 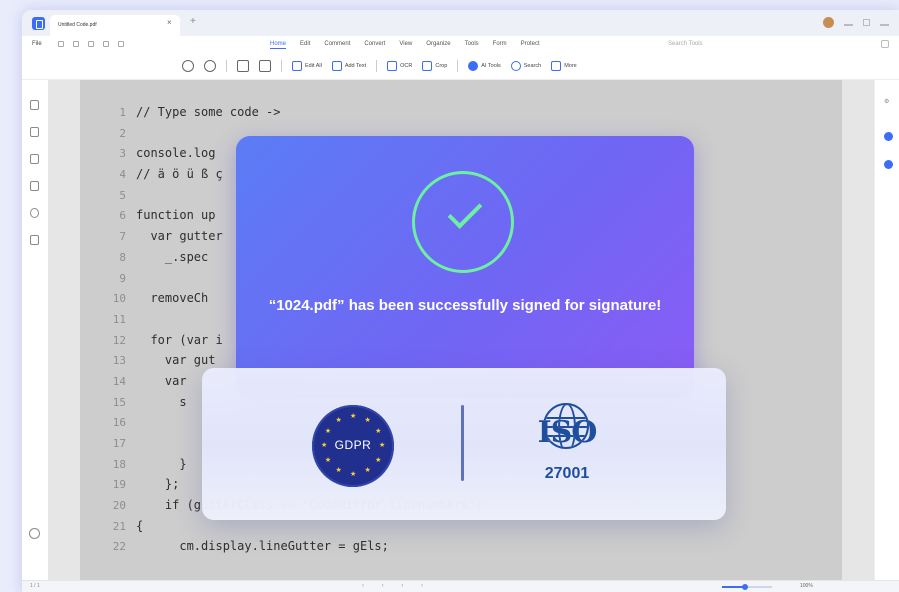 I want to click on tab-convert: Convert, so click(x=374, y=45).